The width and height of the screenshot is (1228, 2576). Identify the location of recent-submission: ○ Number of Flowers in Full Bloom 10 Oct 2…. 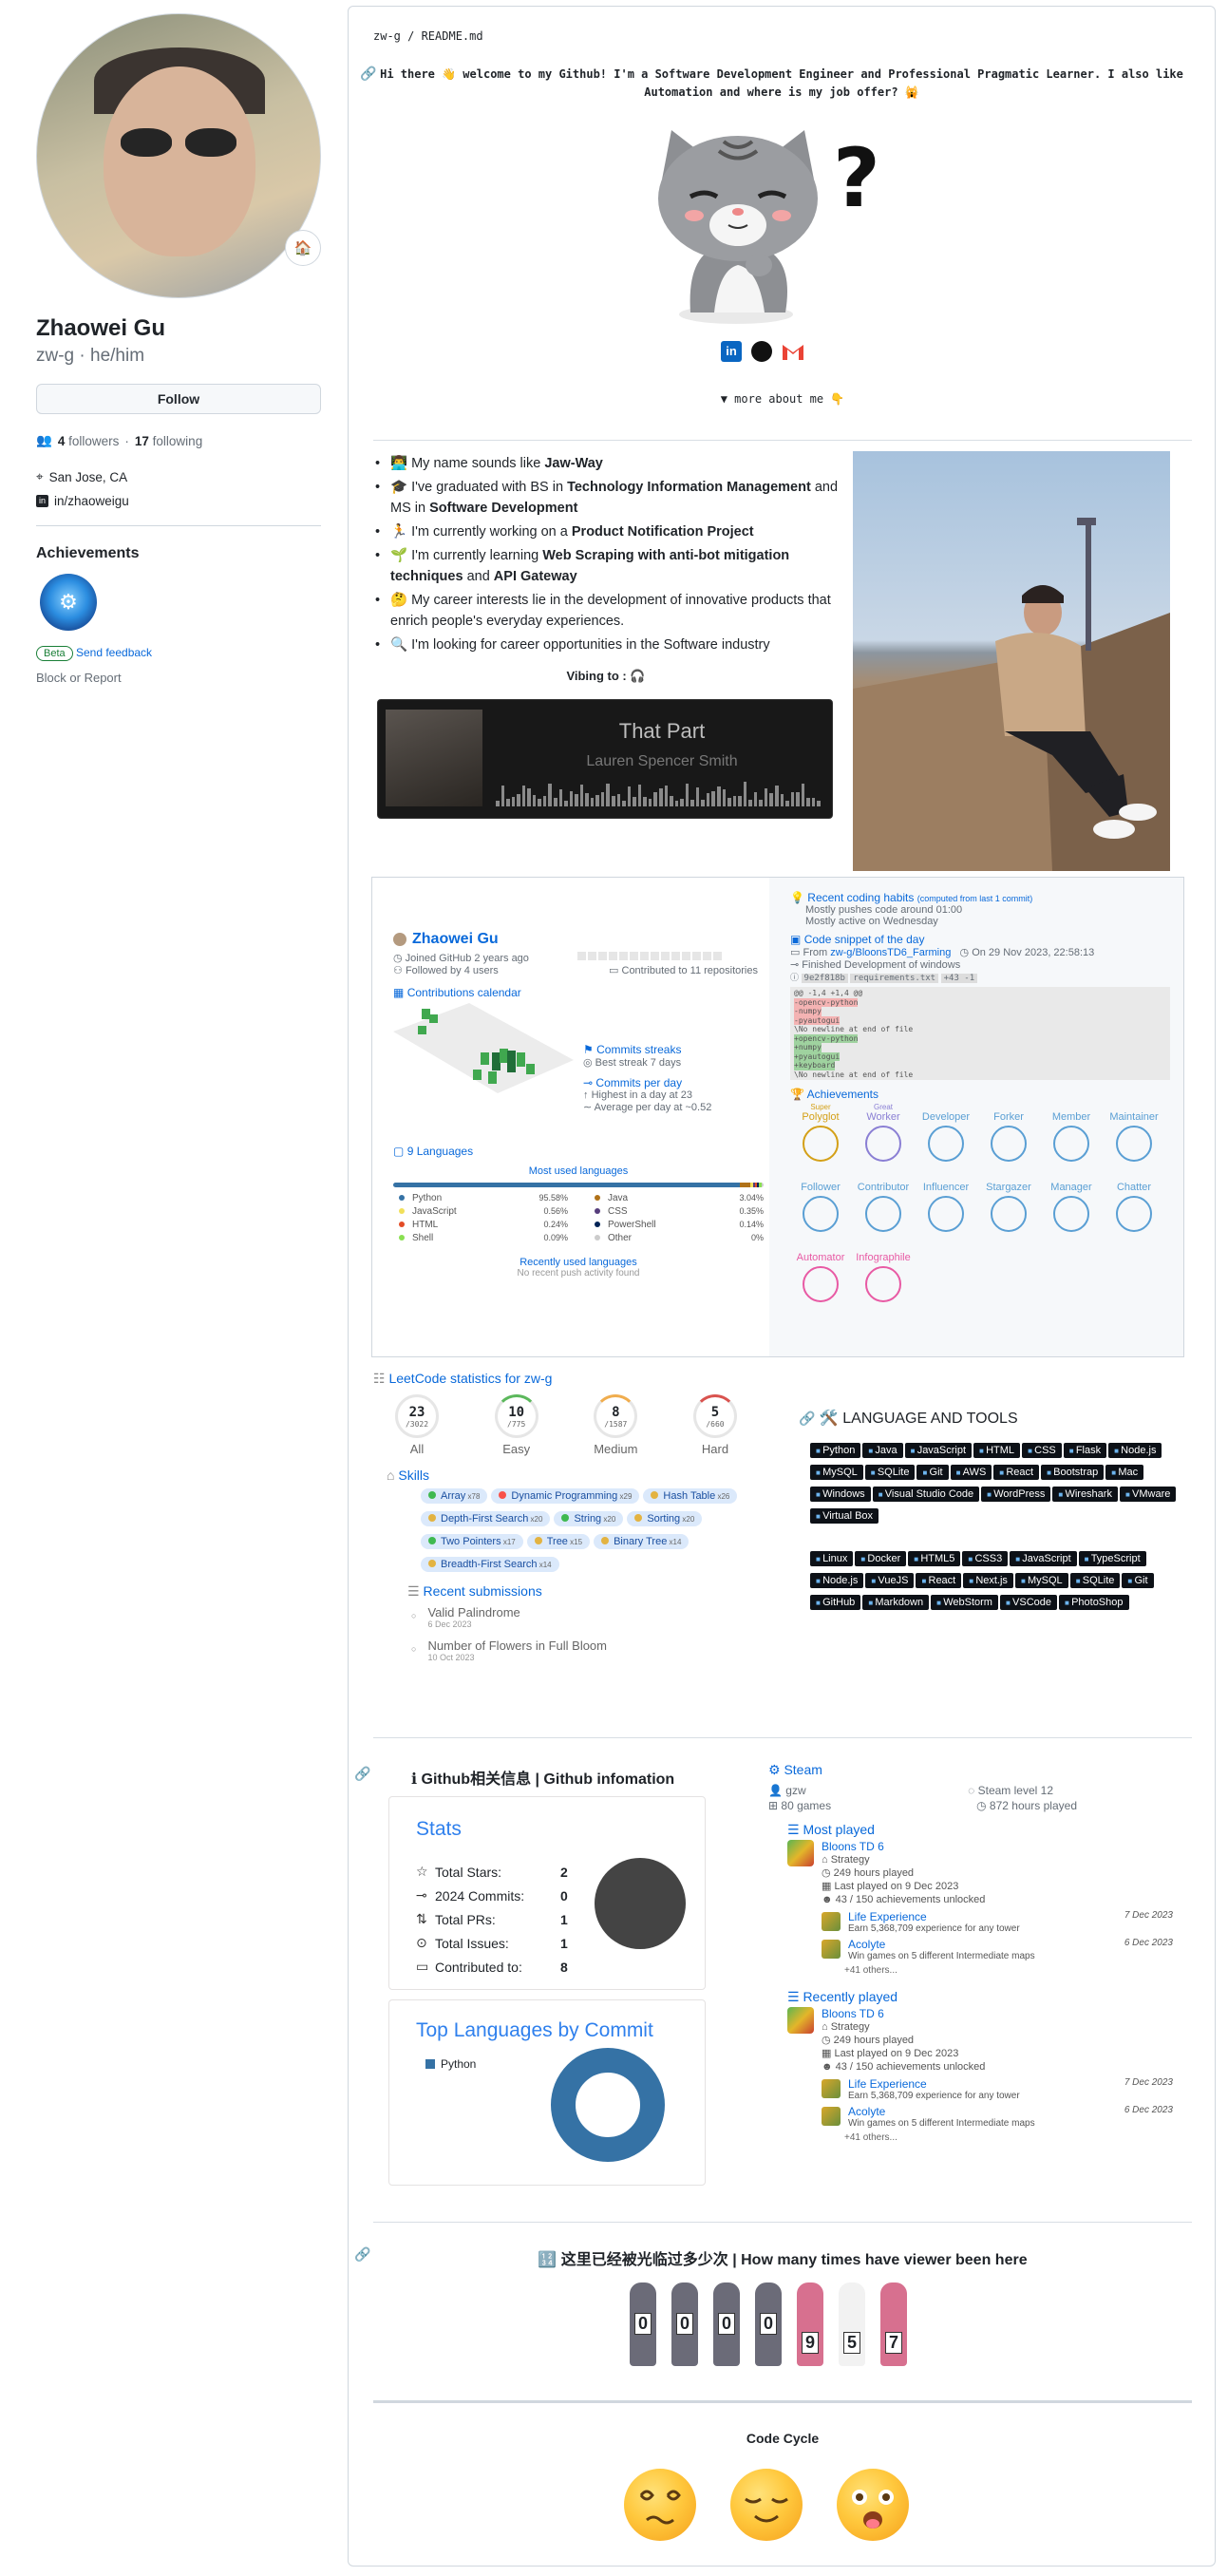
(591, 1650).